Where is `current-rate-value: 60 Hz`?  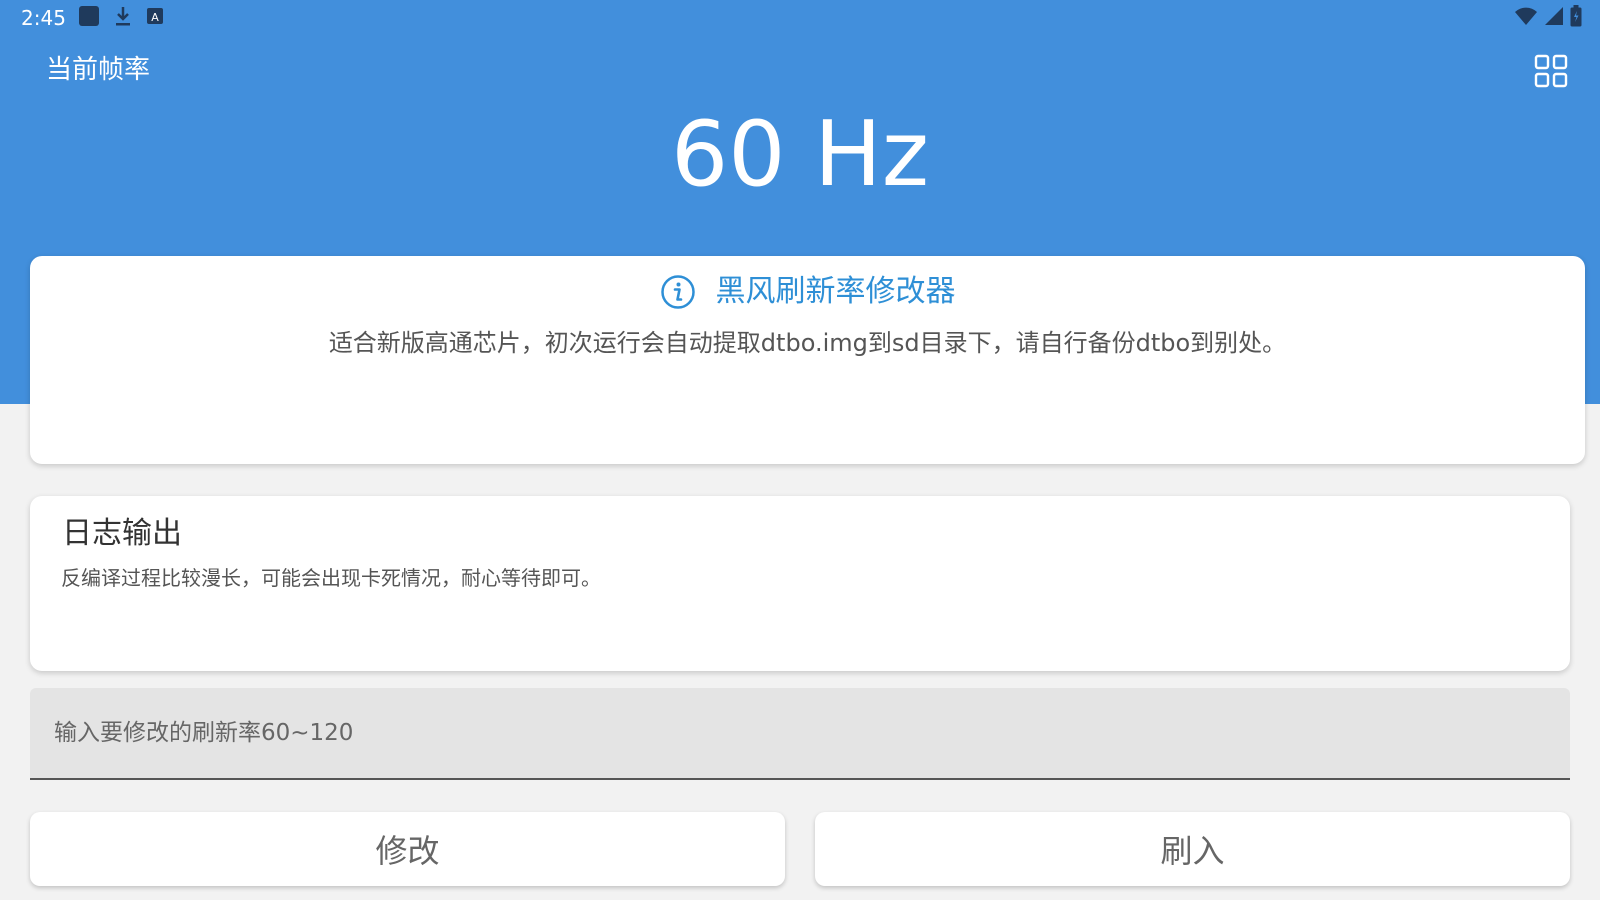
current-rate-value: 60 Hz is located at coordinates (800, 154).